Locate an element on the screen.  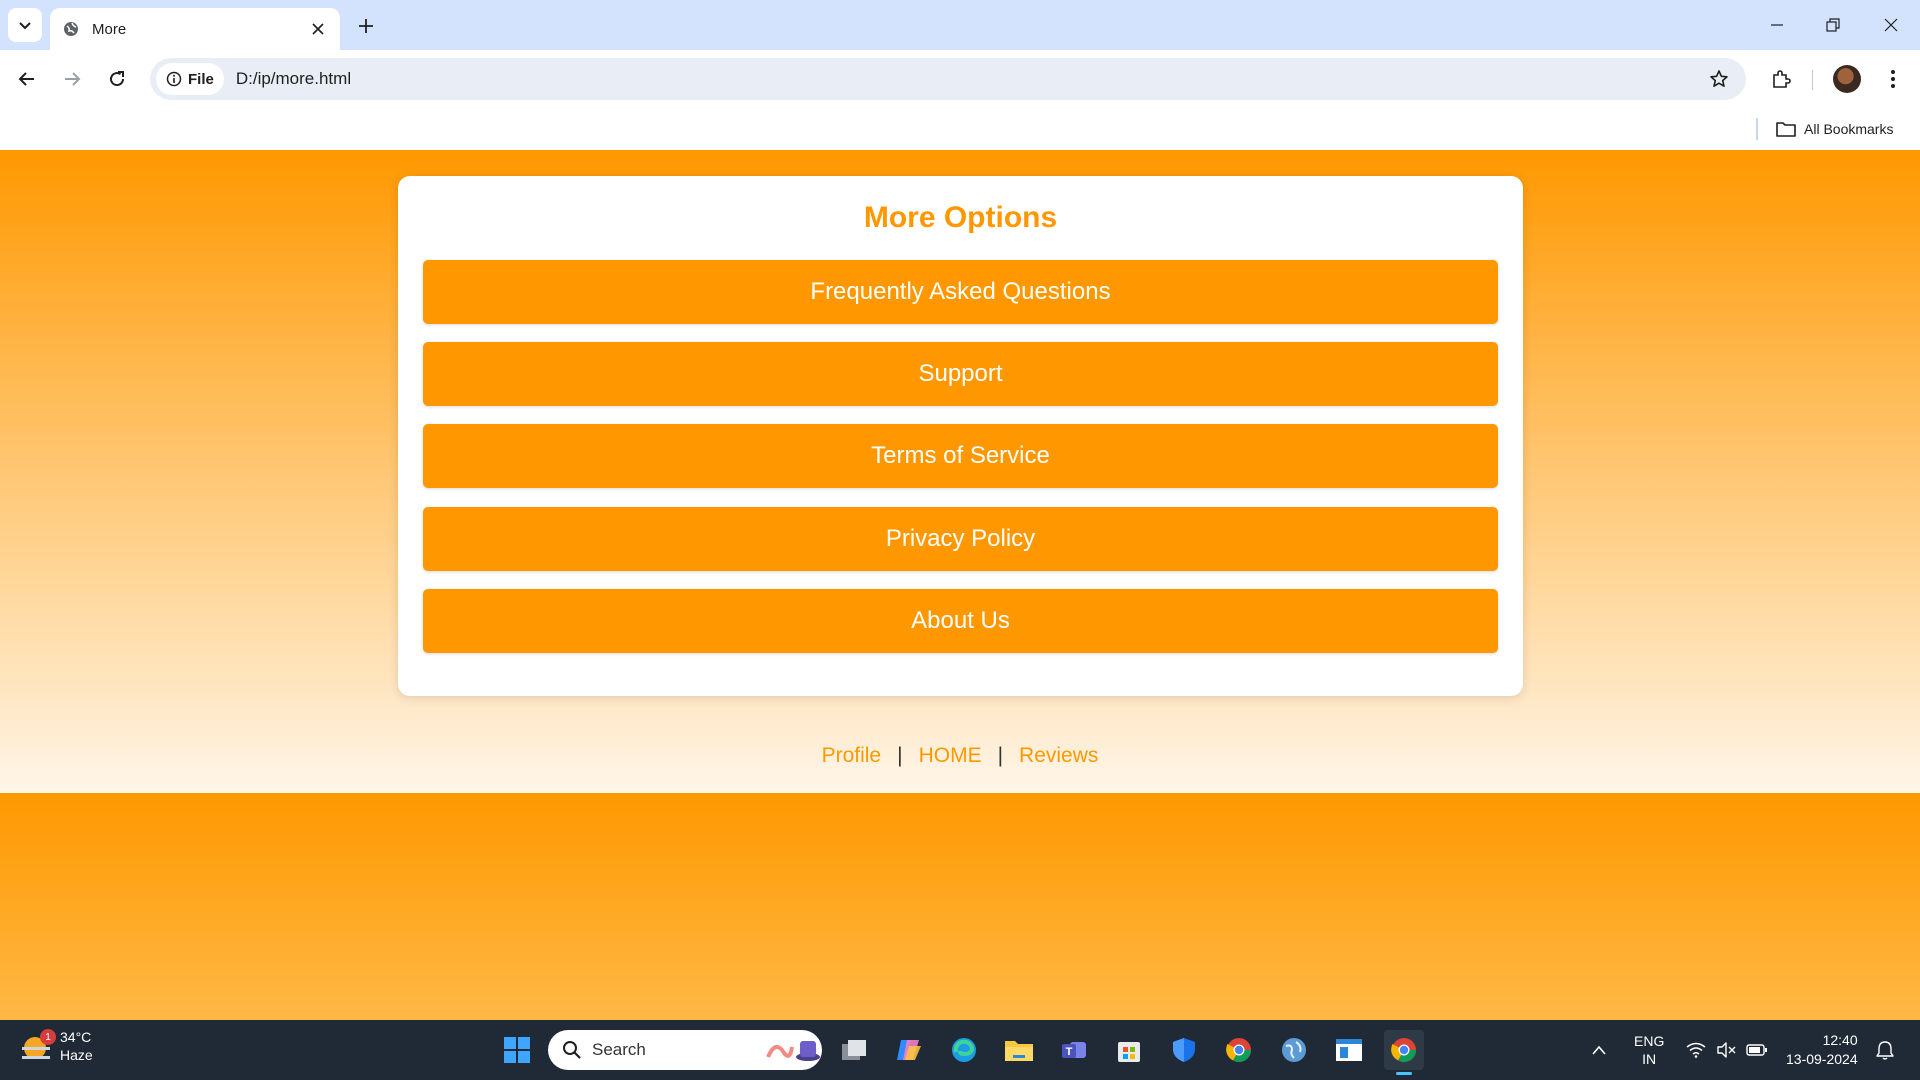
url-text: D:/ip/more.html is located at coordinates (969, 79).